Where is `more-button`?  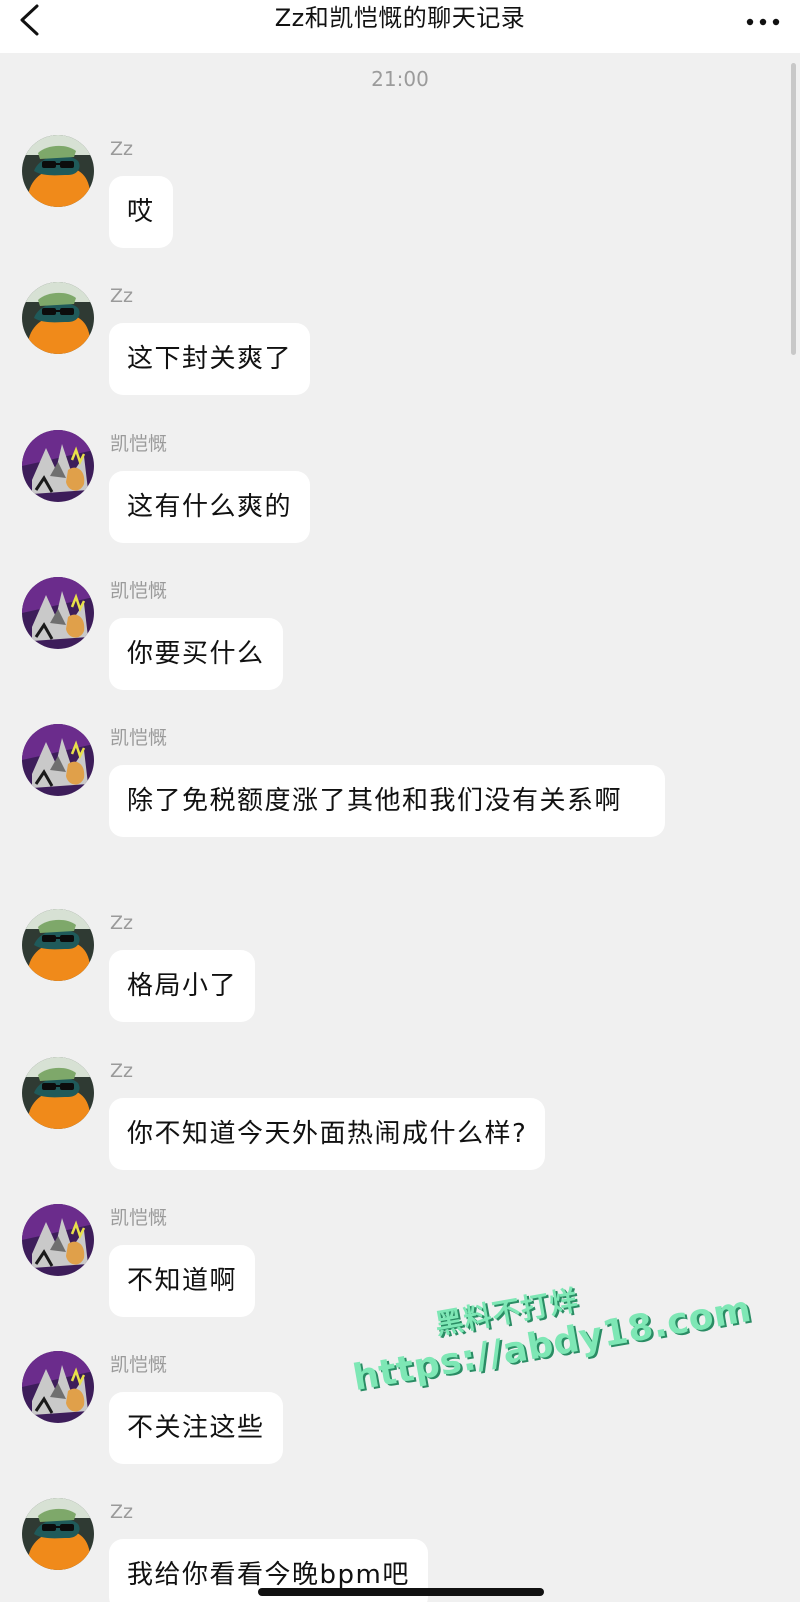
more-button is located at coordinates (760, 20).